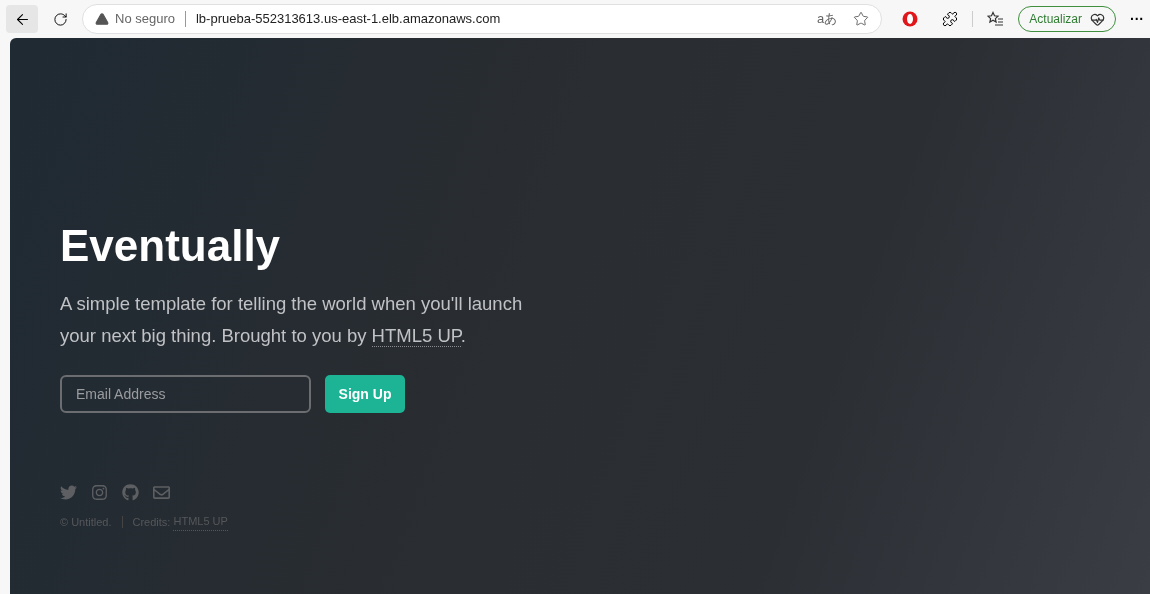 This screenshot has width=1150, height=594. Describe the element at coordinates (1137, 19) in the screenshot. I see `more-menu: ···` at that location.